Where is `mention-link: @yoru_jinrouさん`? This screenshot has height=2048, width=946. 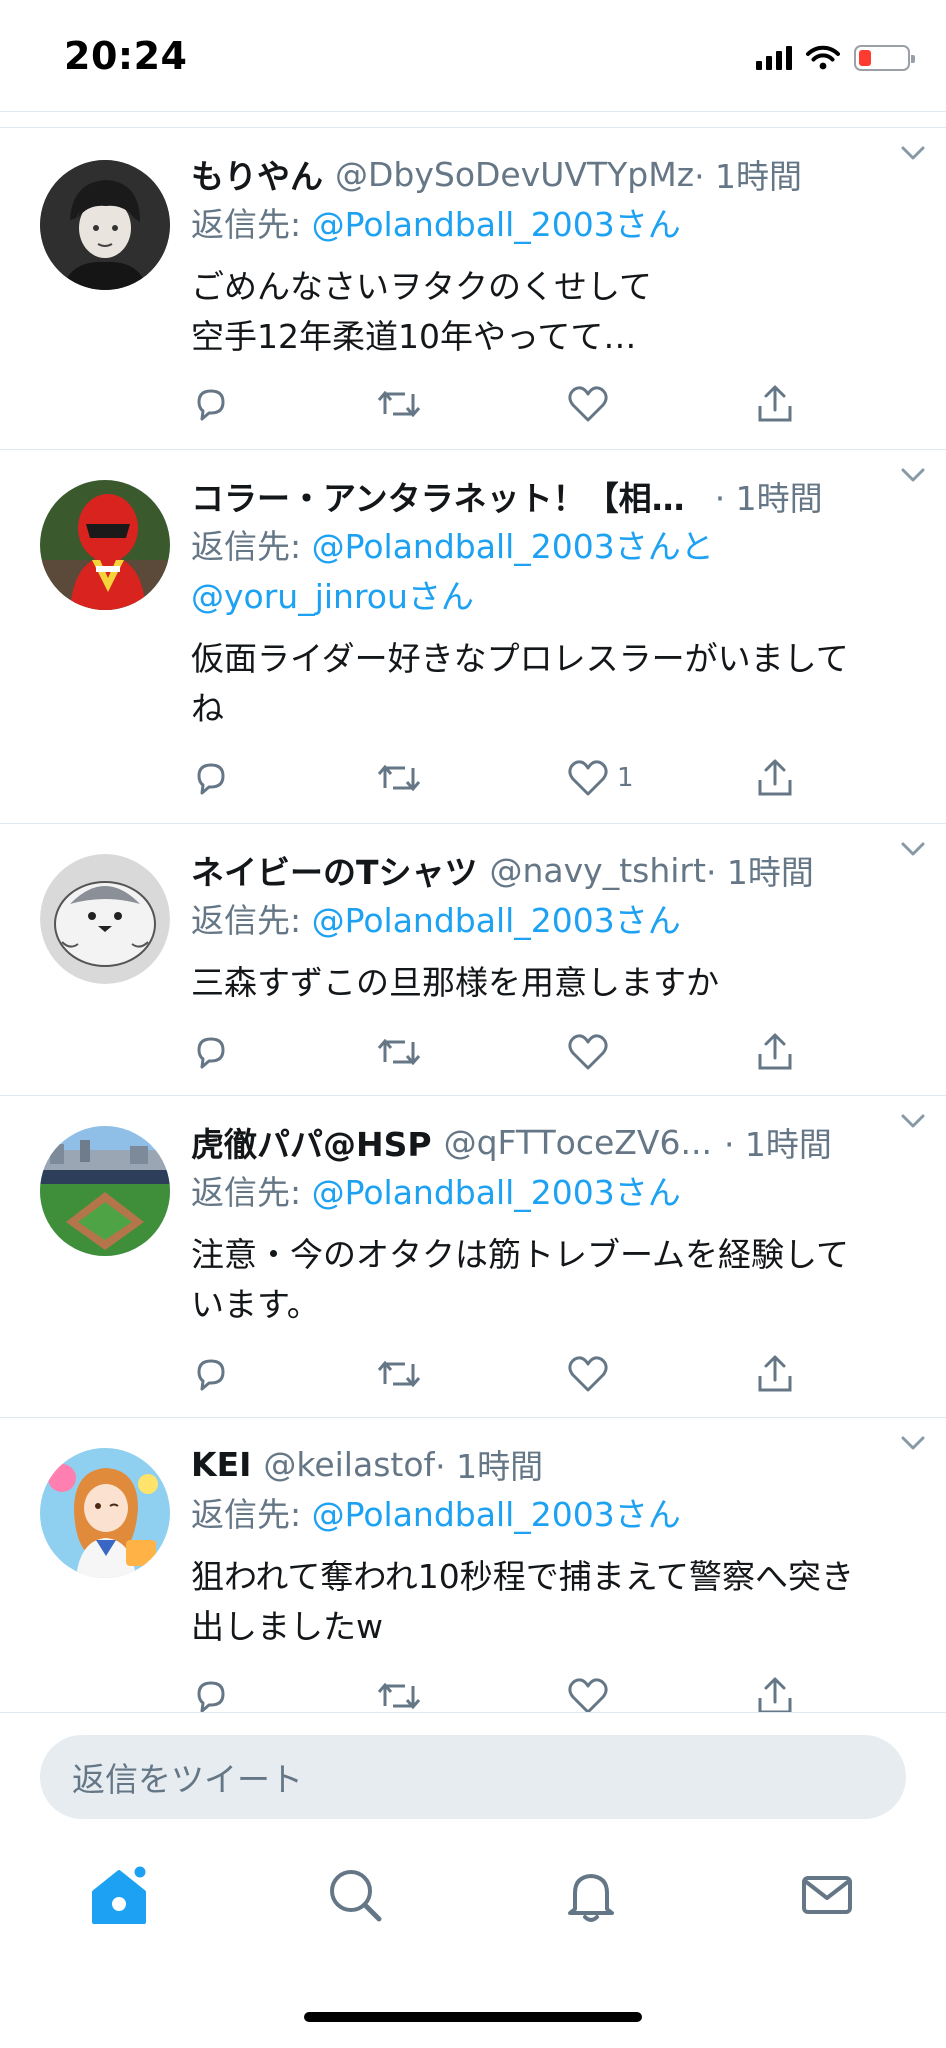 mention-link: @yoru_jinrouさん is located at coordinates (332, 596).